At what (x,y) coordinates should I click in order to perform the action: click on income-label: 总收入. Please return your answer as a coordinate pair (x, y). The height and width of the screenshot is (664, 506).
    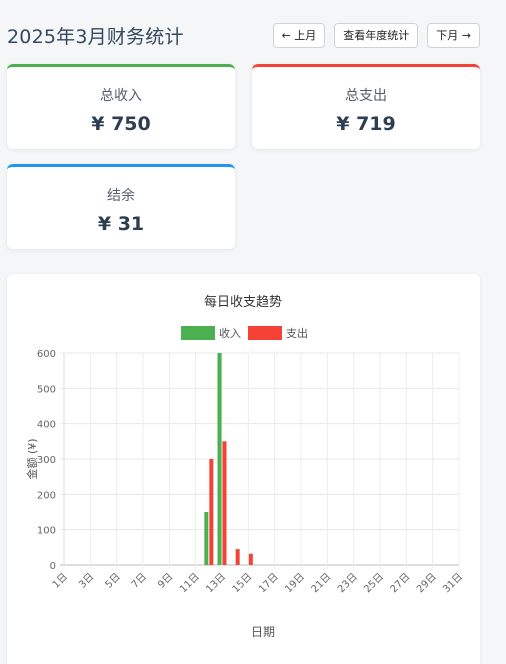
    Looking at the image, I should click on (121, 96).